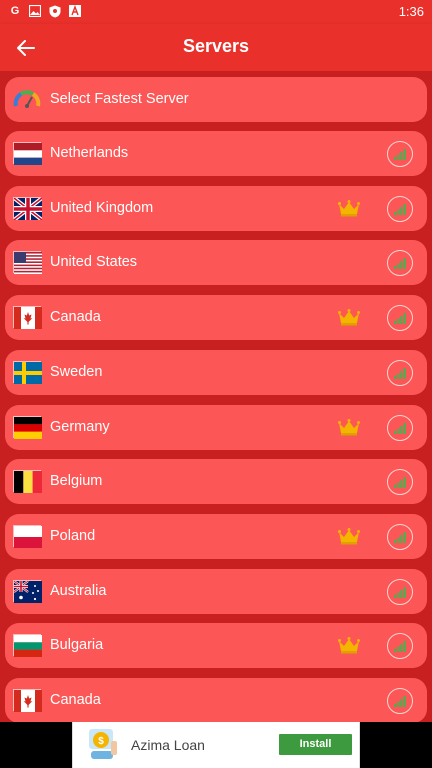 This screenshot has width=432, height=768. Describe the element at coordinates (80, 426) in the screenshot. I see `server-name: Germany` at that location.